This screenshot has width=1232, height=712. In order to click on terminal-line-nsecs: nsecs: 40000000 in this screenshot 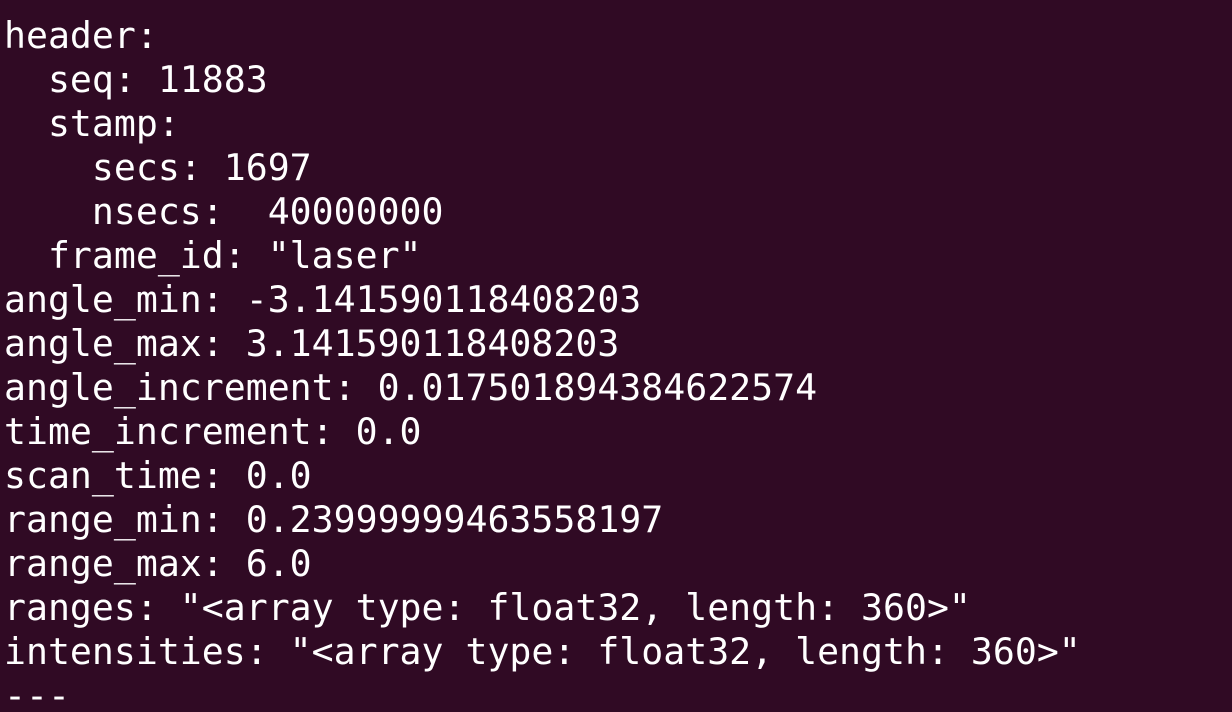, I will do `click(224, 211)`.